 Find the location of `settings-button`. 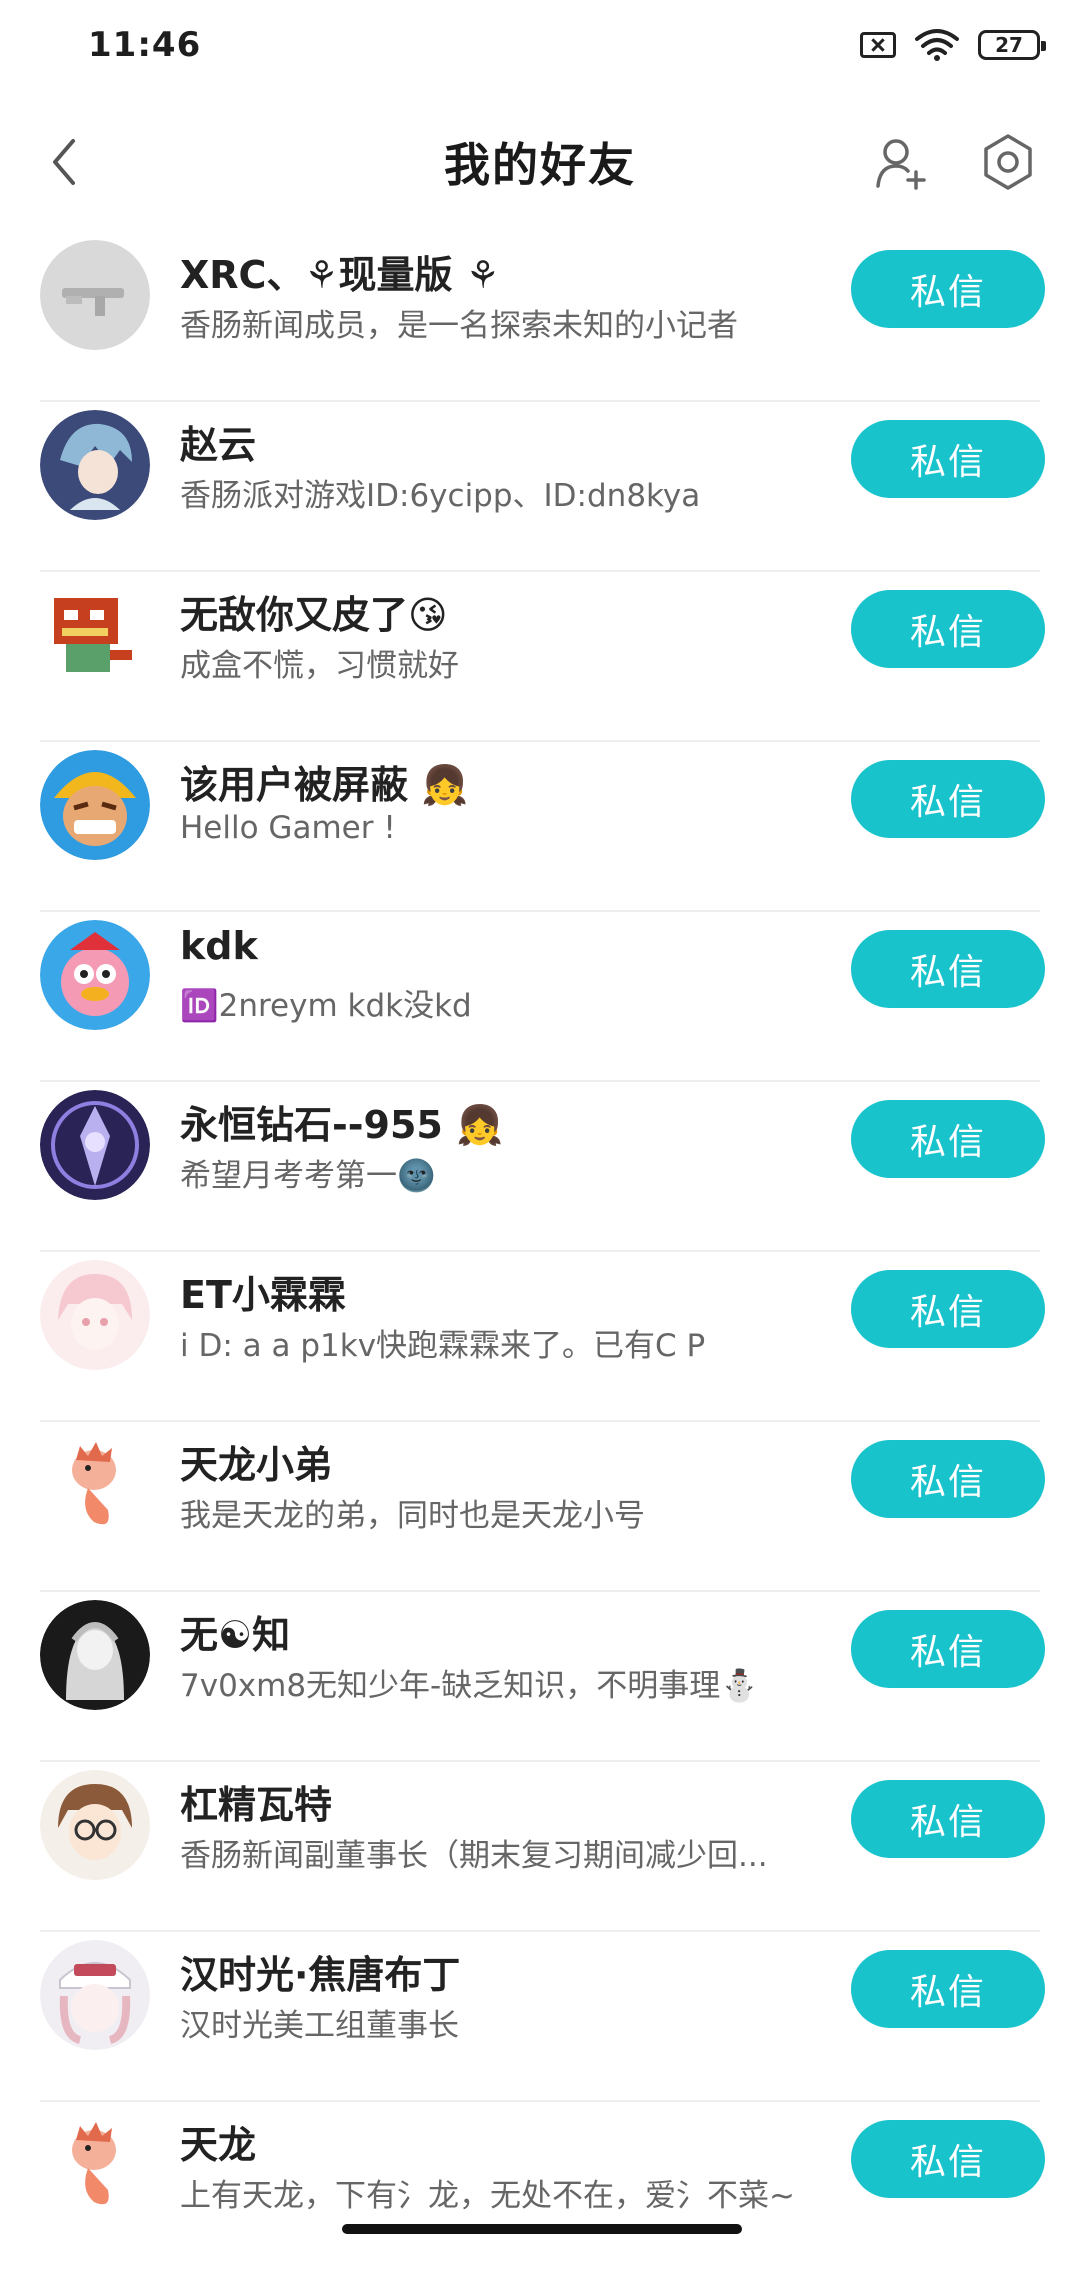

settings-button is located at coordinates (1008, 162).